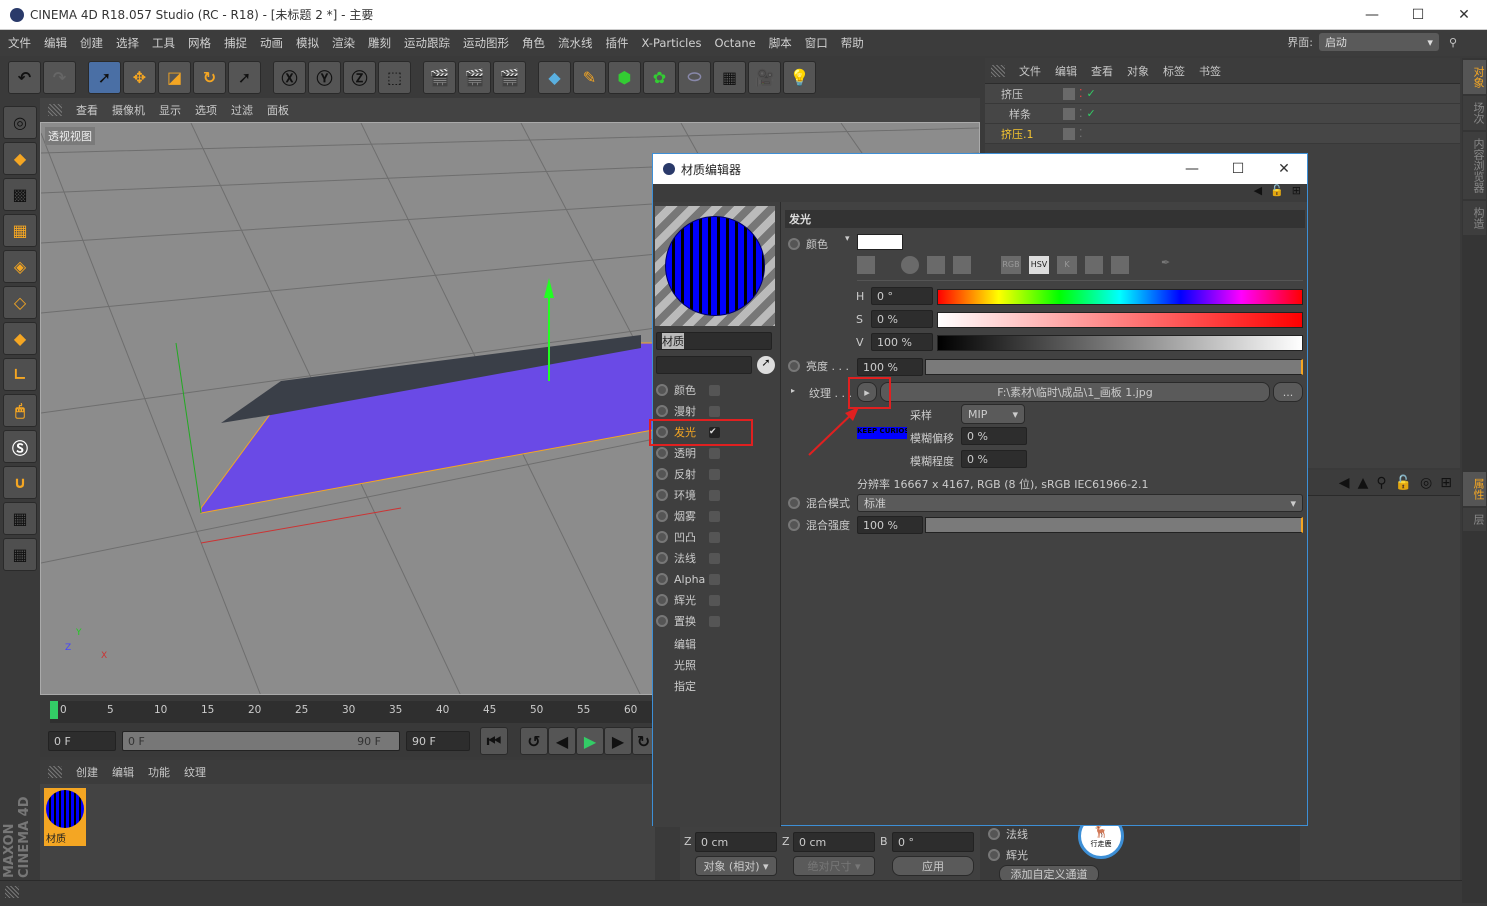 This screenshot has height=906, width=1487. I want to click on brightness-field: 100 %, so click(890, 367).